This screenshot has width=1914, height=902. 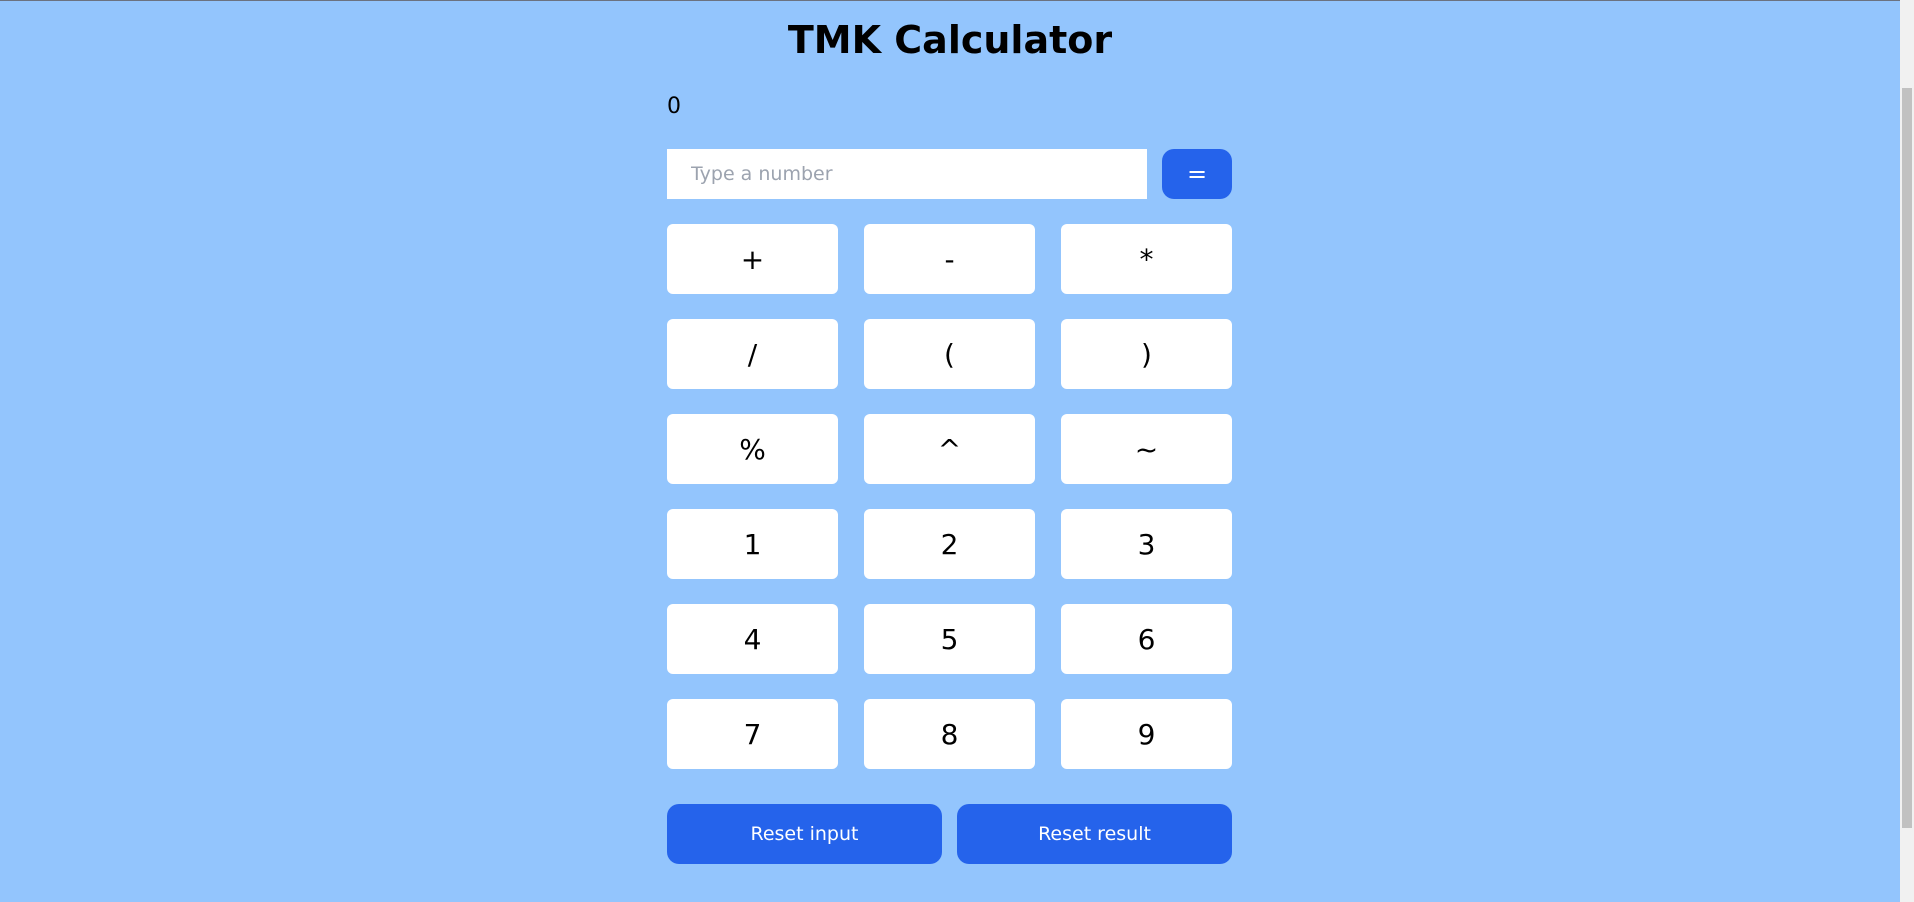 I want to click on key-3: 3, so click(x=1146, y=544).